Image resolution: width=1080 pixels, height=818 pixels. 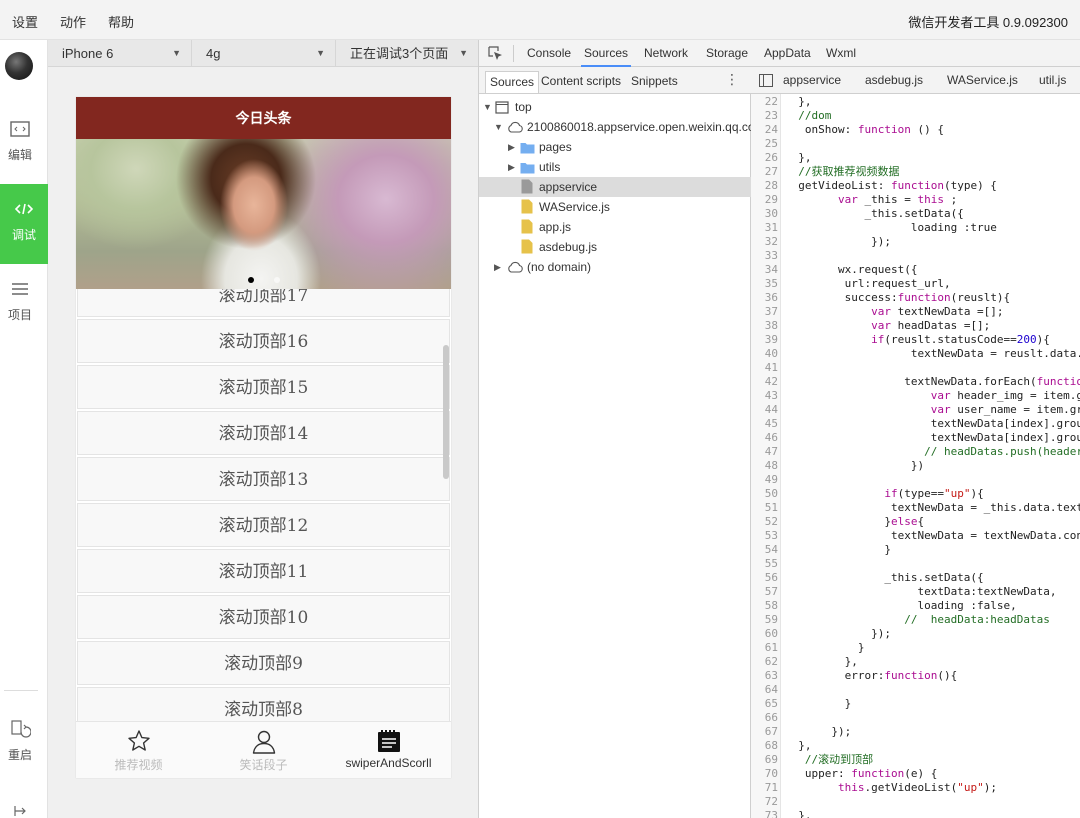 What do you see at coordinates (915, 774) in the screenshot?
I see `code-line: 70 upper: function(e) {` at bounding box center [915, 774].